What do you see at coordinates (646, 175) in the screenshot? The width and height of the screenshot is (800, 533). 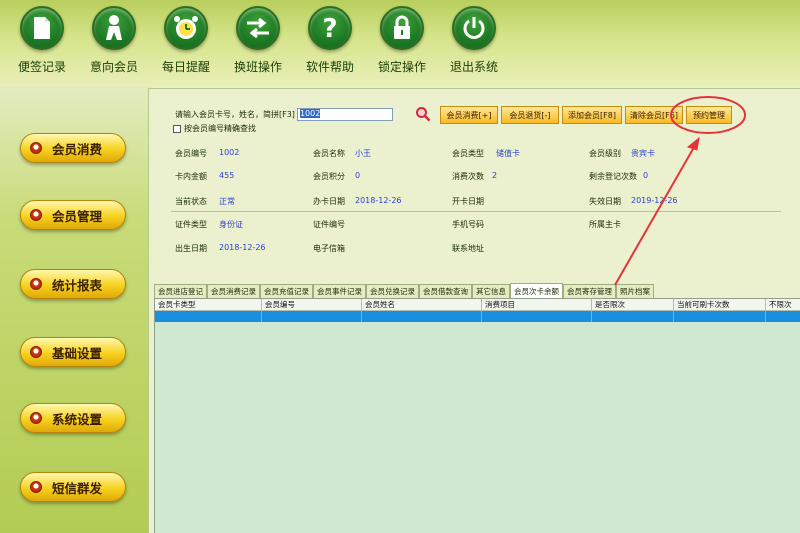 I see `remaining-count-value: 0` at bounding box center [646, 175].